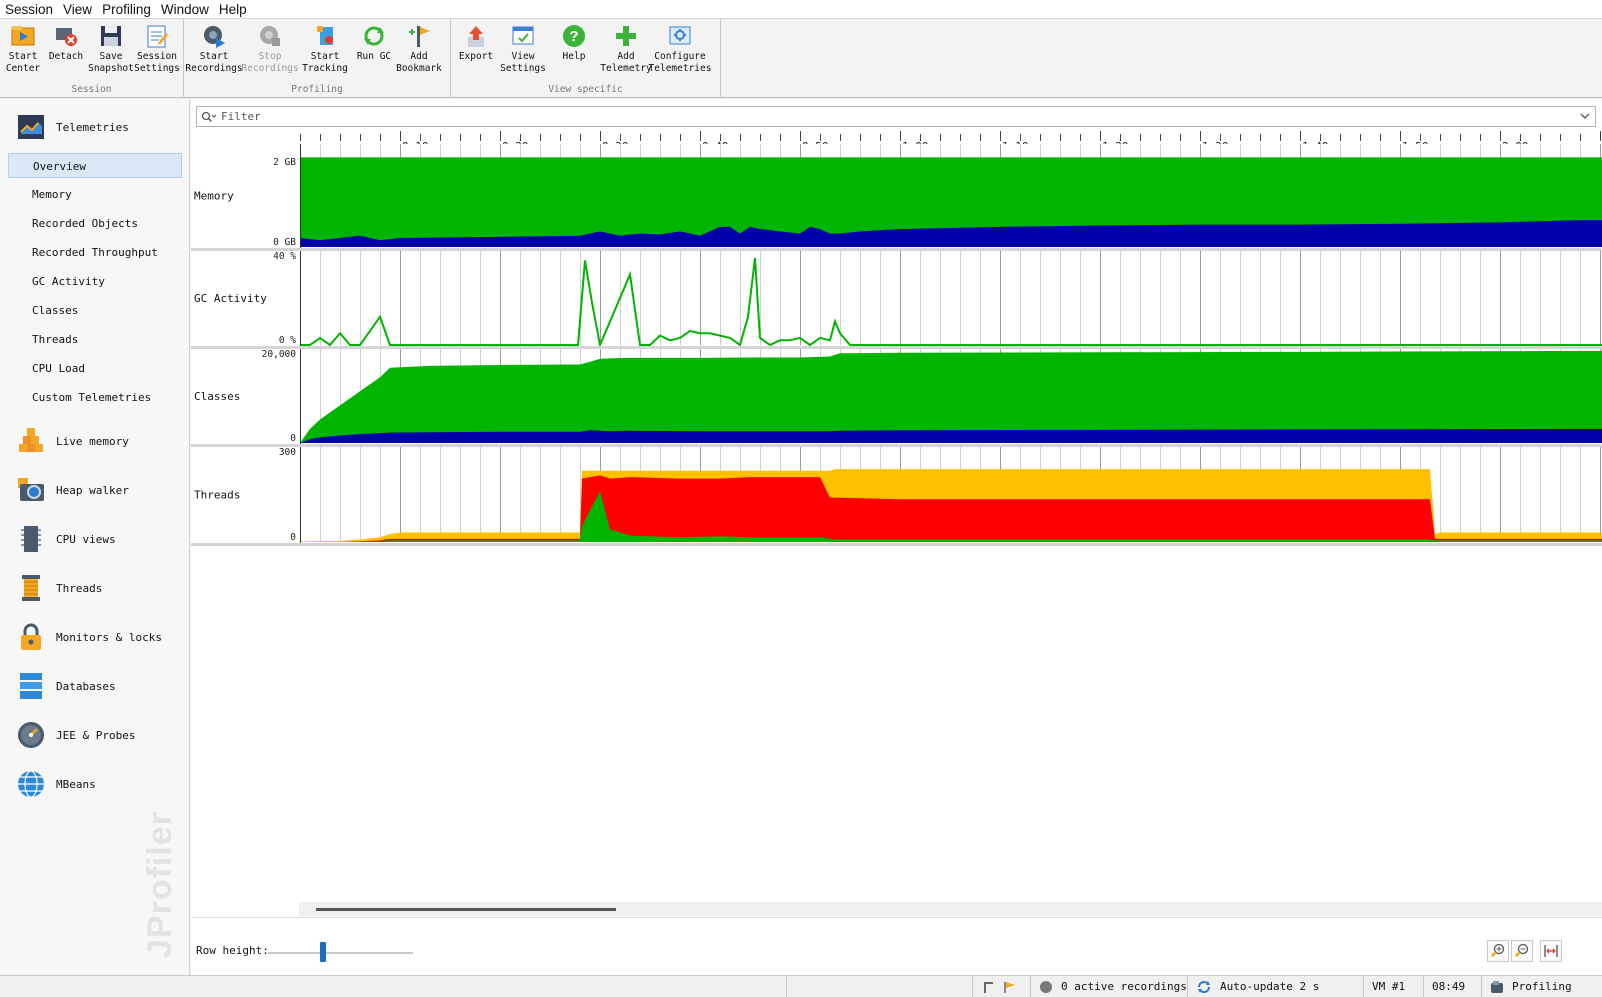 The height and width of the screenshot is (997, 1602). I want to click on sidebar-item-jee-probes: JEE & Probes, so click(75, 735).